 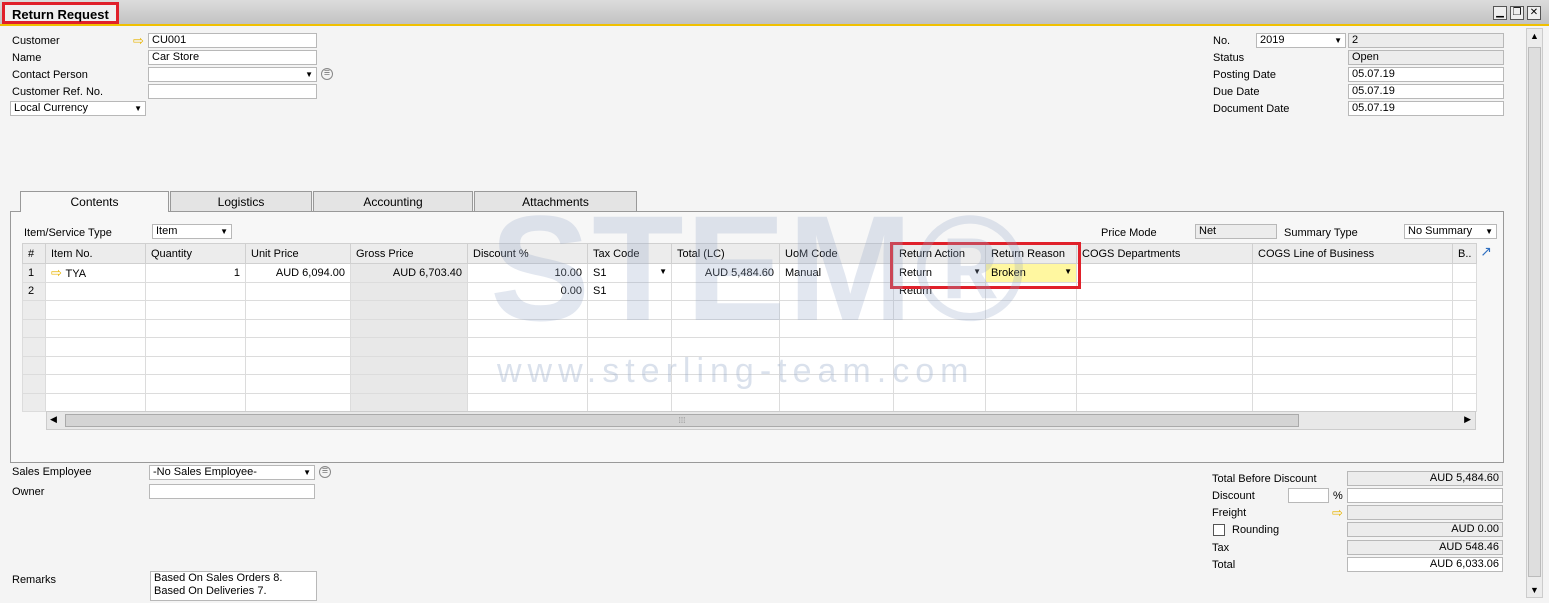 What do you see at coordinates (736, 371) in the screenshot?
I see `watermark-url: www.sterling-team.com` at bounding box center [736, 371].